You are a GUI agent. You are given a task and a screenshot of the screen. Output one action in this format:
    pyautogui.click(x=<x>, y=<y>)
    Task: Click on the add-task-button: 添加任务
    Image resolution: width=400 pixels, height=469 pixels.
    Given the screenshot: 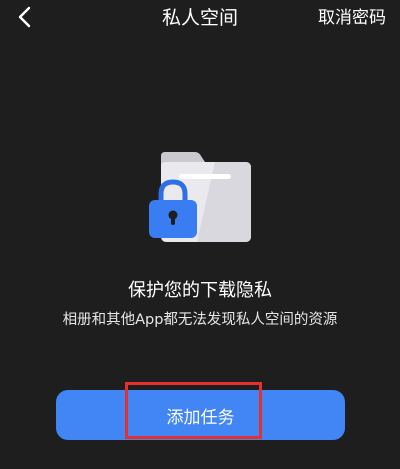 What is the action you would take?
    pyautogui.click(x=200, y=415)
    